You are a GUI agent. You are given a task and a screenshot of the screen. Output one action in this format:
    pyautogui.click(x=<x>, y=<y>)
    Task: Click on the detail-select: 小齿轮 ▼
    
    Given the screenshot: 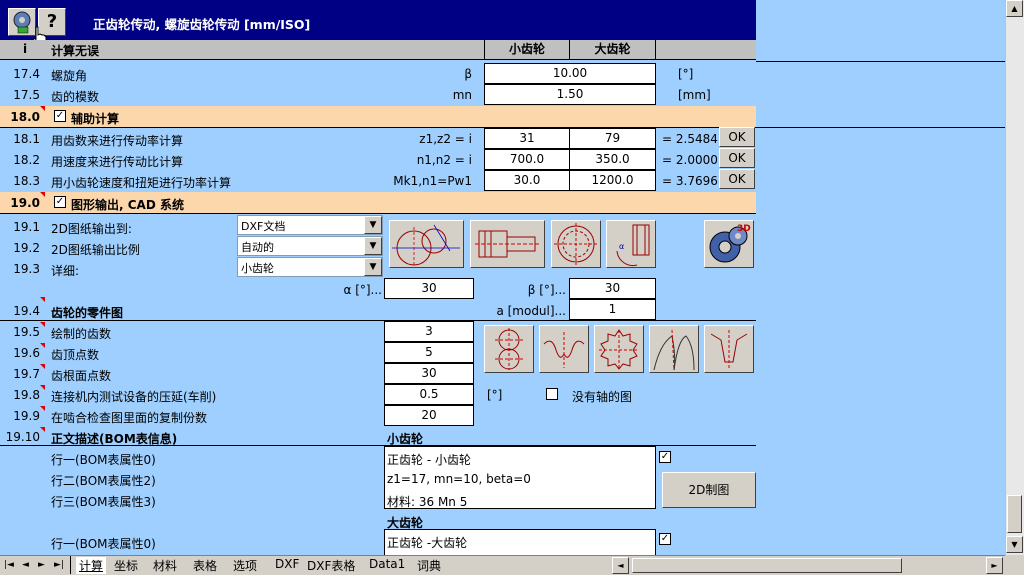 What is the action you would take?
    pyautogui.click(x=310, y=267)
    